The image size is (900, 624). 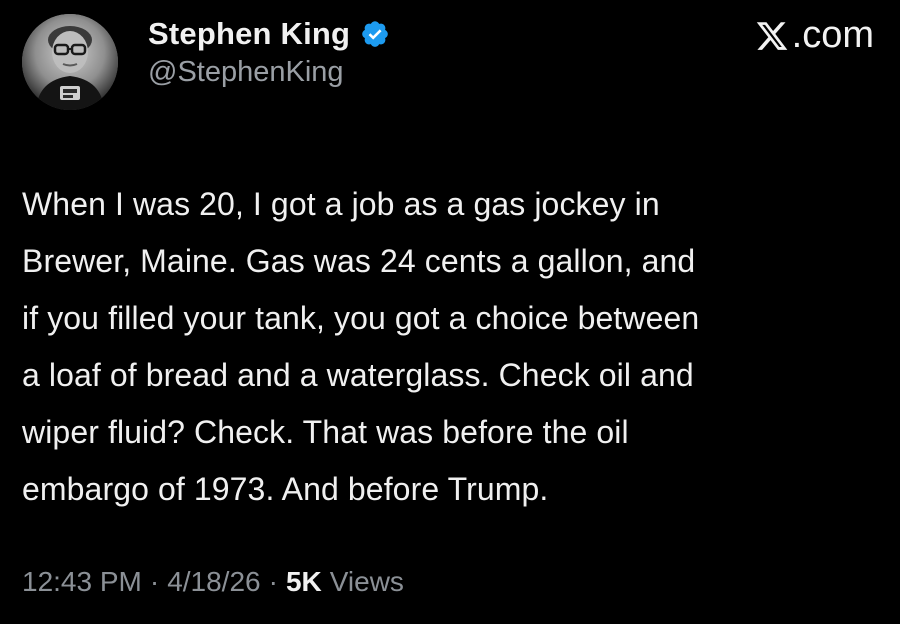 I want to click on name-row: Stephen King, so click(x=269, y=34).